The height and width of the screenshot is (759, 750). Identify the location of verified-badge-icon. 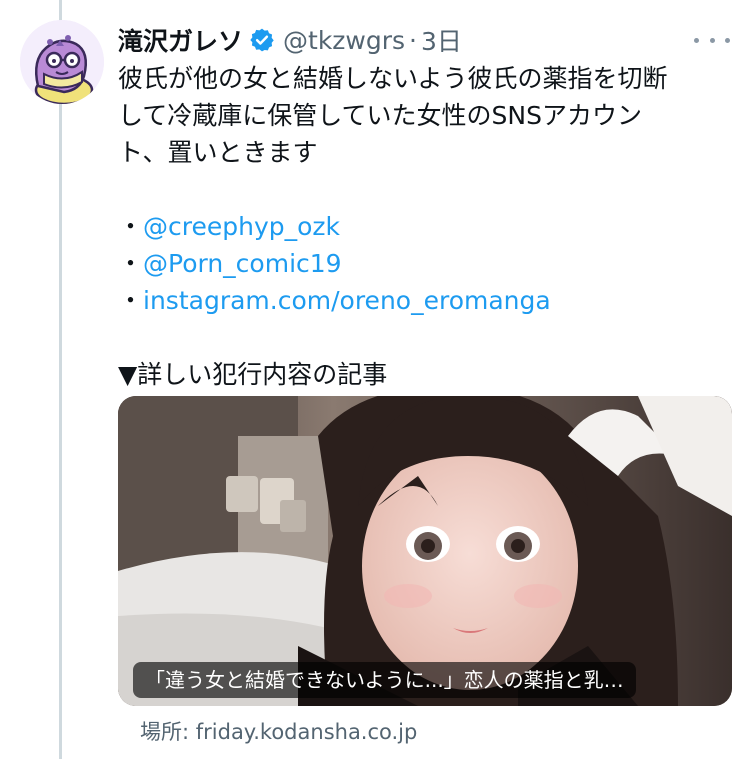
(262, 40).